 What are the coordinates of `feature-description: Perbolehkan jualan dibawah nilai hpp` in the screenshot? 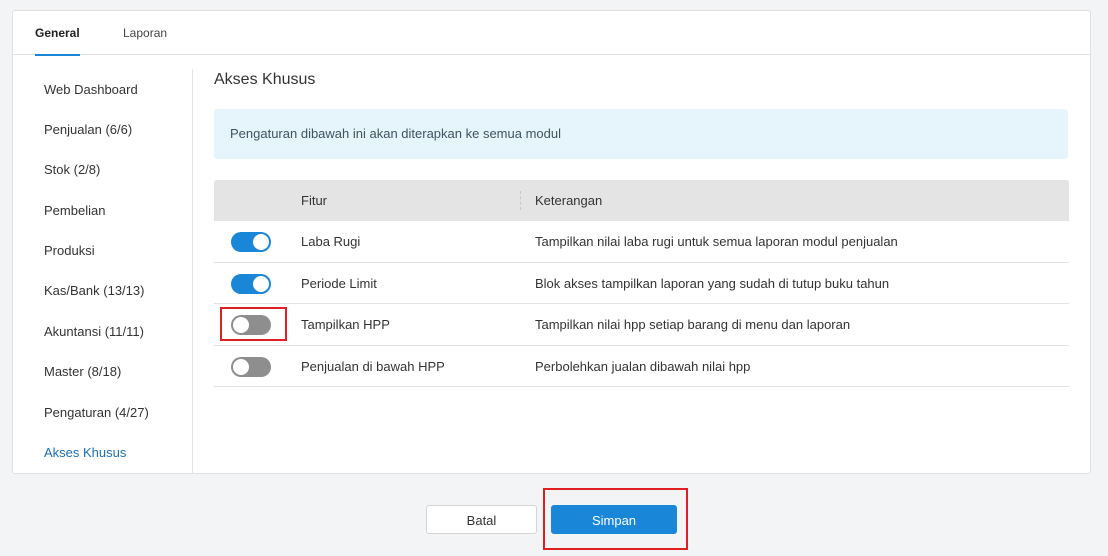 It's located at (643, 366).